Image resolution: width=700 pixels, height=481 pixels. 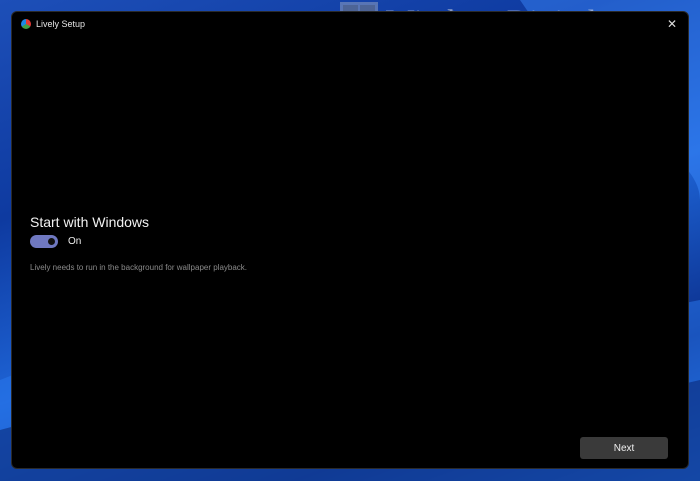 What do you see at coordinates (26, 24) in the screenshot?
I see `lively-app-icon` at bounding box center [26, 24].